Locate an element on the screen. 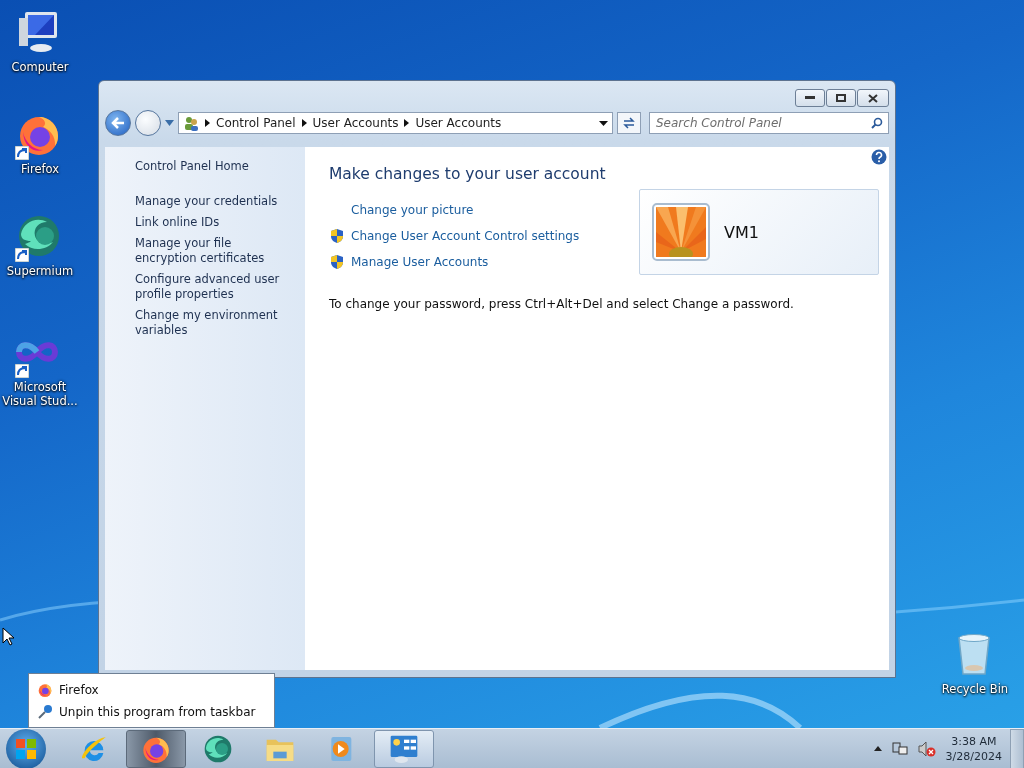  page-heading: Make changes to your user account is located at coordinates (468, 174).